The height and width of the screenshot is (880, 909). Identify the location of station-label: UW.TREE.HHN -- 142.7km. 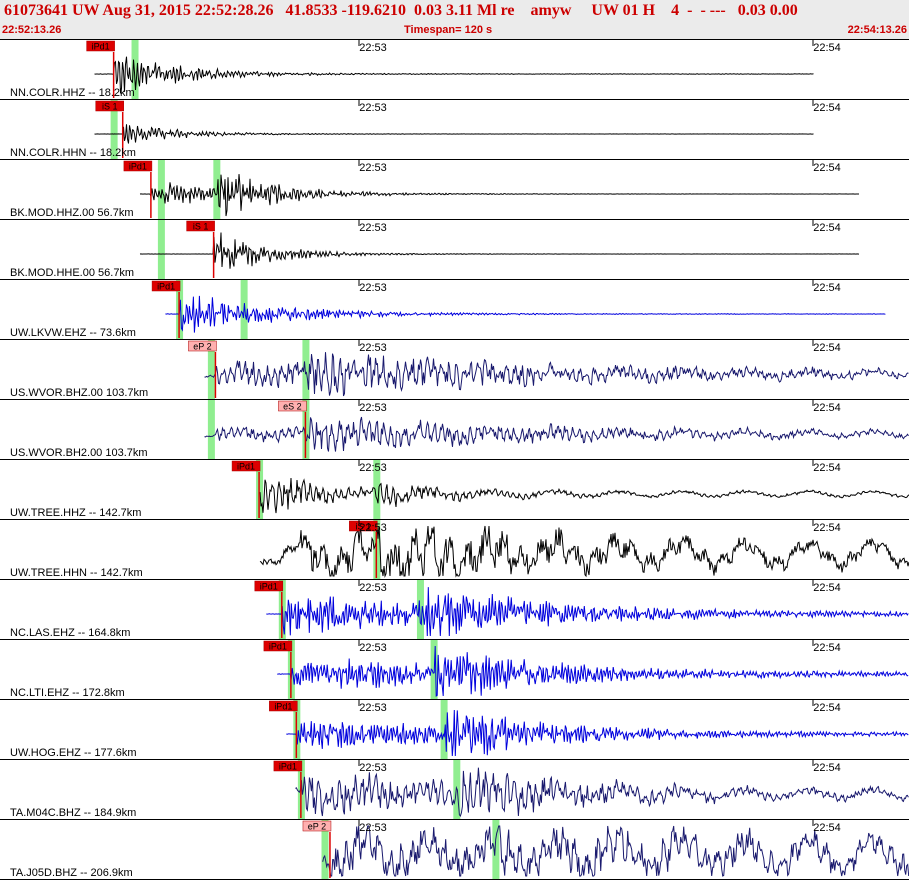
(76, 573).